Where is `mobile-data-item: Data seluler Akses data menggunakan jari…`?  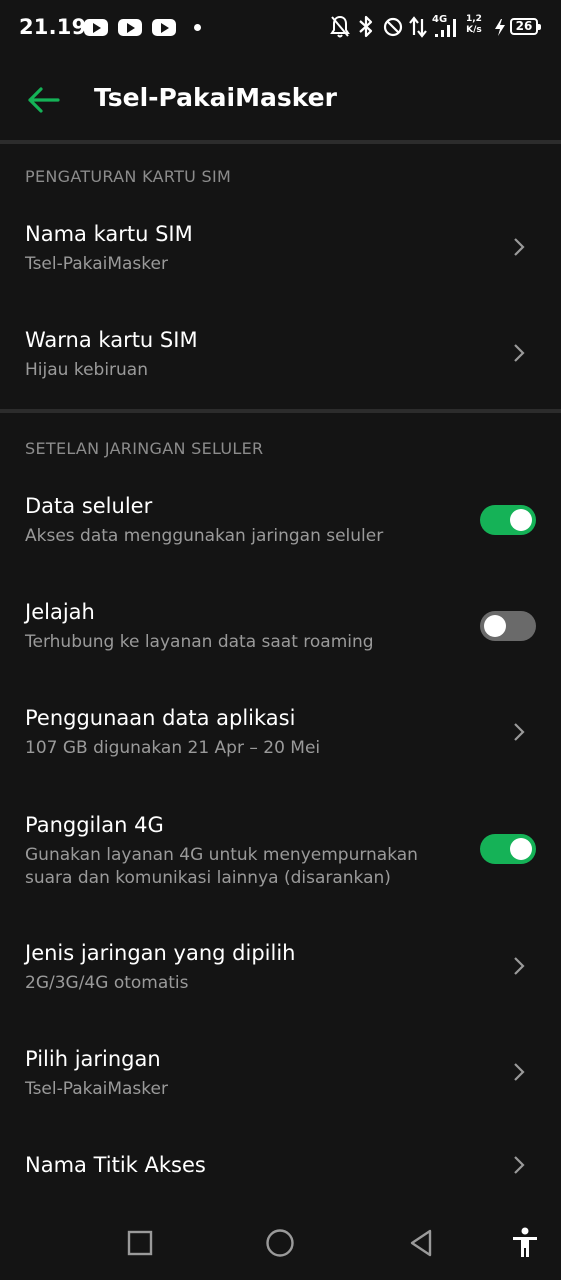
mobile-data-item: Data seluler Akses data menggunakan jari… is located at coordinates (280, 524).